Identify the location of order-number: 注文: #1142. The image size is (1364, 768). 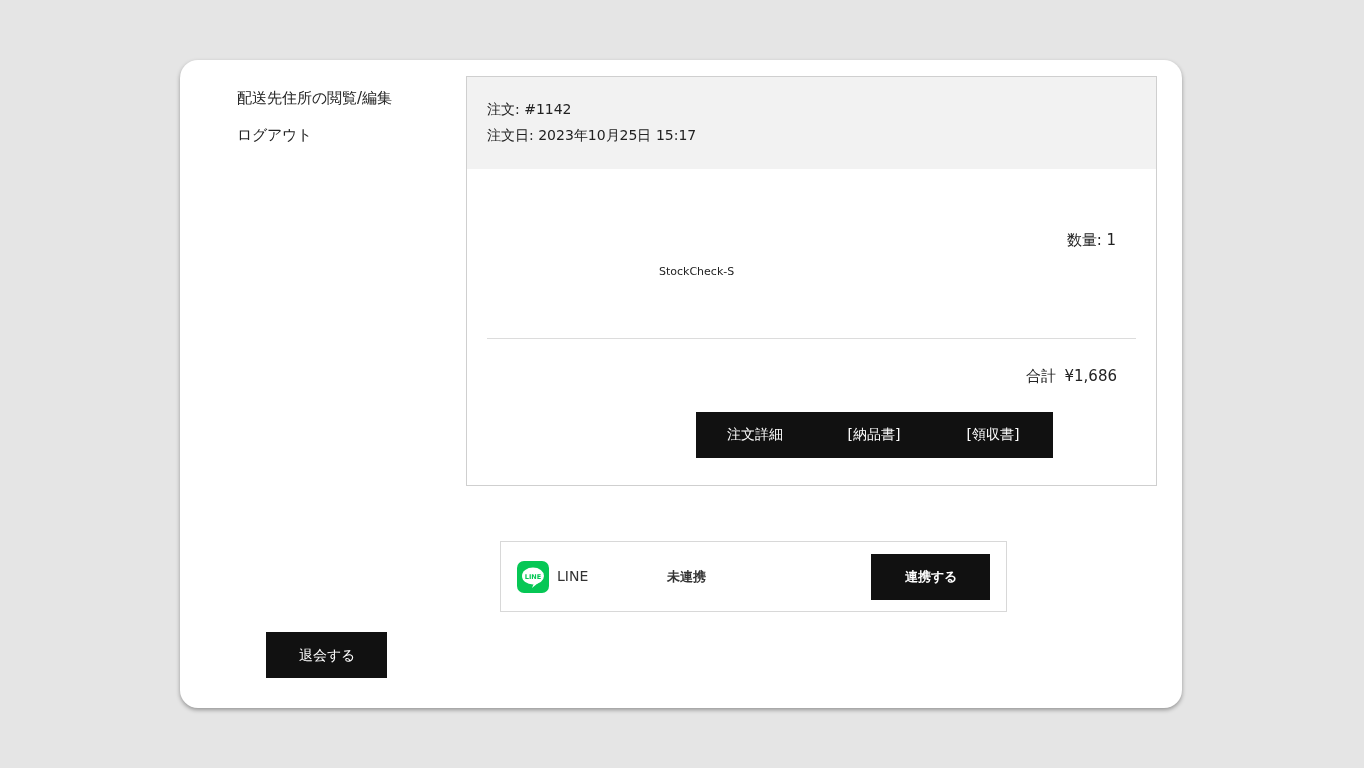
(529, 109).